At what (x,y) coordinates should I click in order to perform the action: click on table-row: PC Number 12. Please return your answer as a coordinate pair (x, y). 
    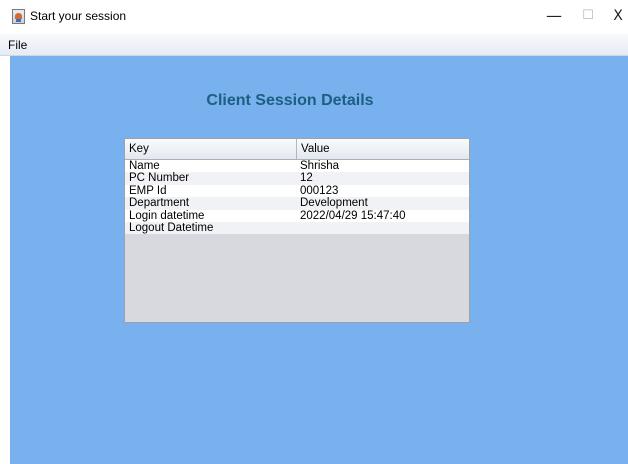
    Looking at the image, I should click on (297, 178).